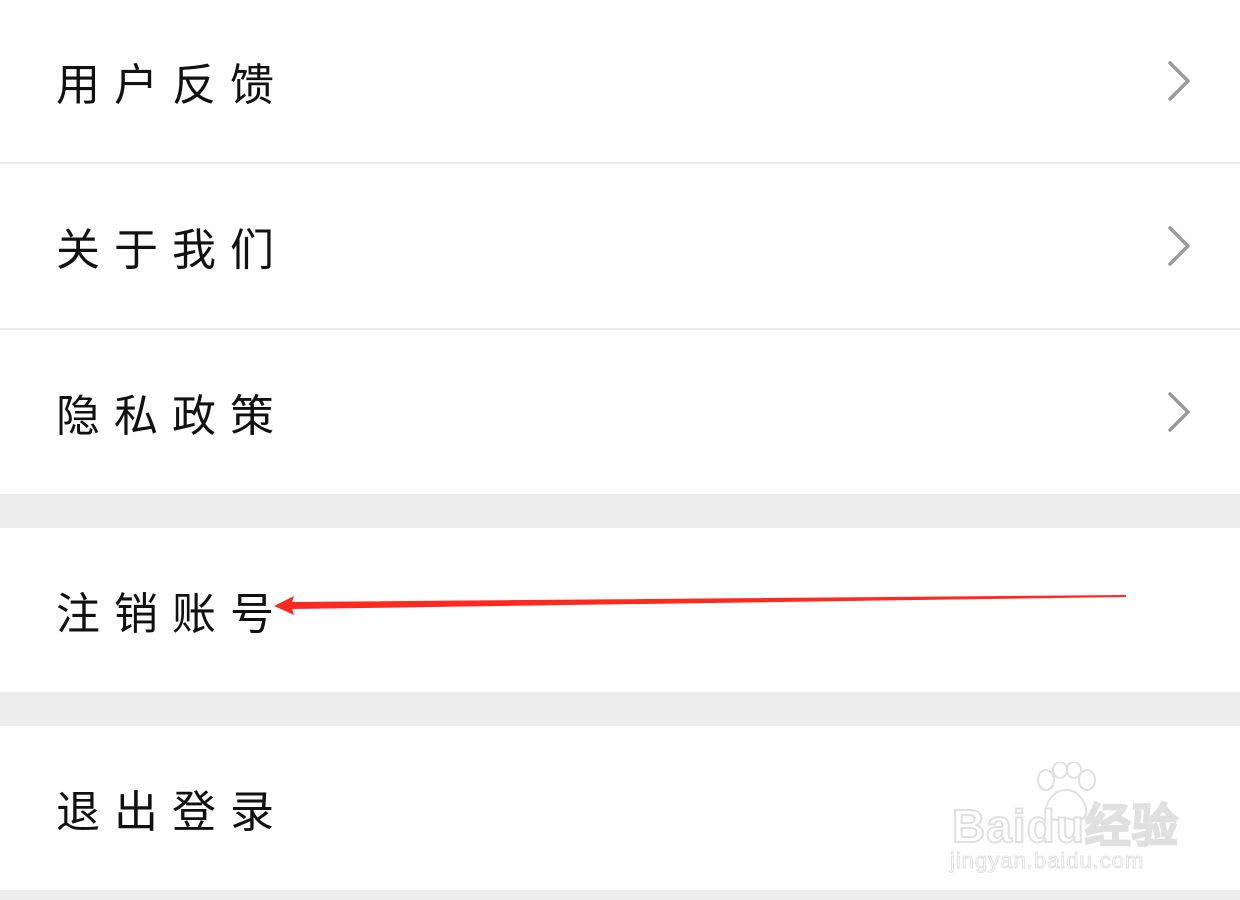  Describe the element at coordinates (172, 250) in the screenshot. I see `menu-item-label: 关于我们` at that location.